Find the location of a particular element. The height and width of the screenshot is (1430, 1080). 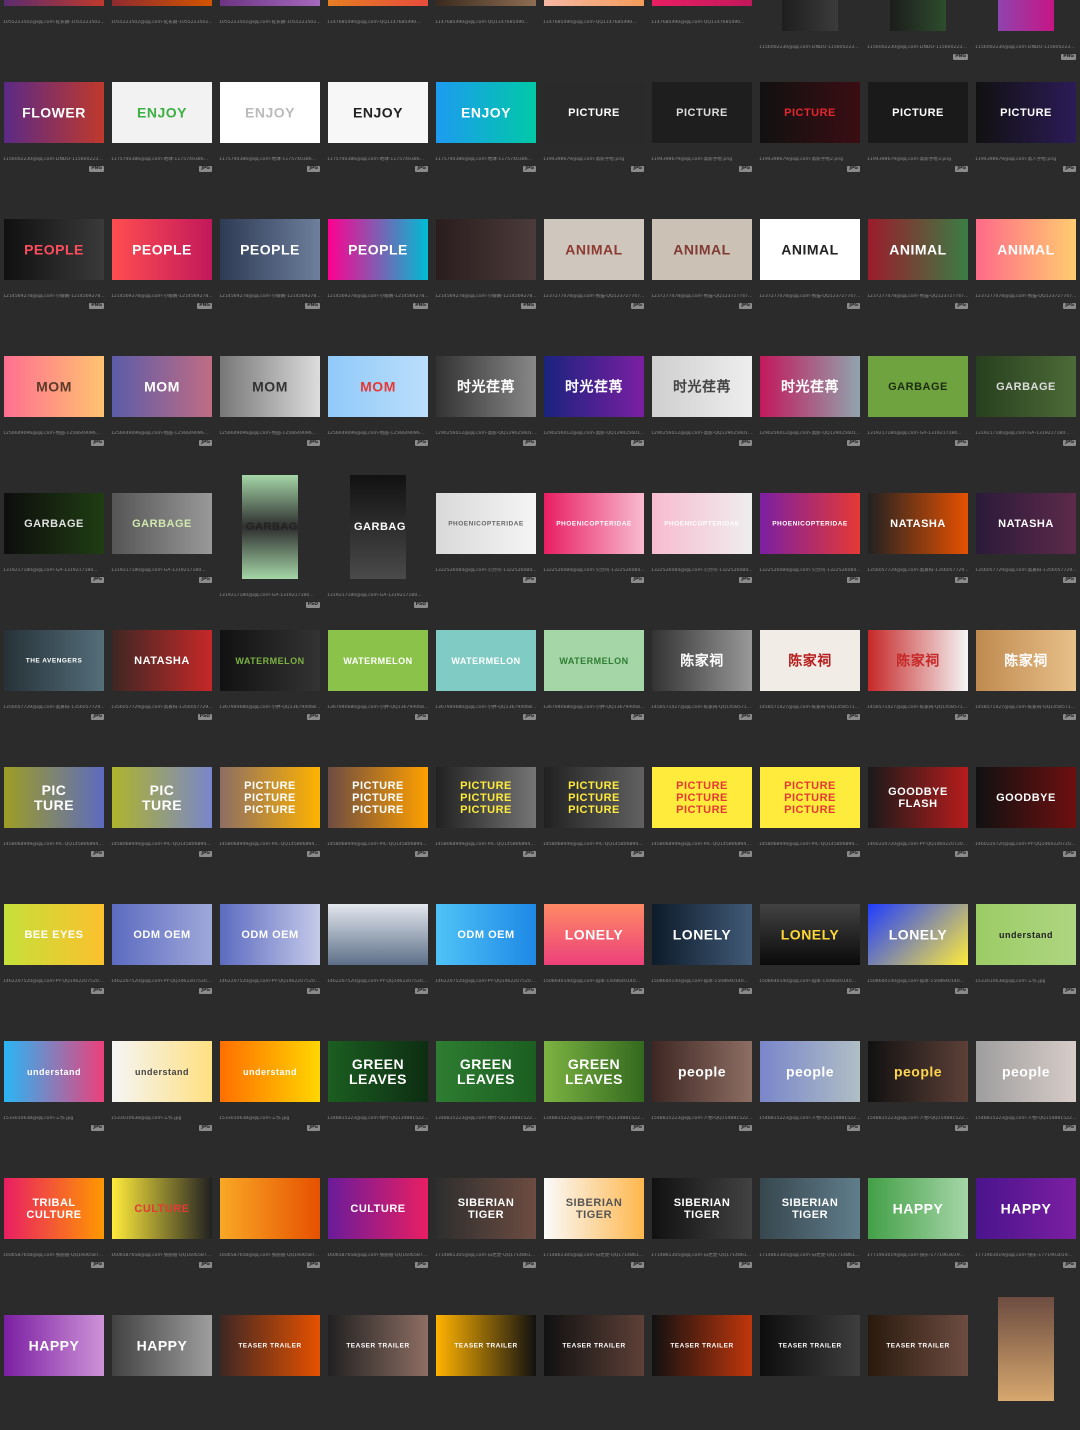

thumbnail-image: 时光荏苒 is located at coordinates (702, 386).